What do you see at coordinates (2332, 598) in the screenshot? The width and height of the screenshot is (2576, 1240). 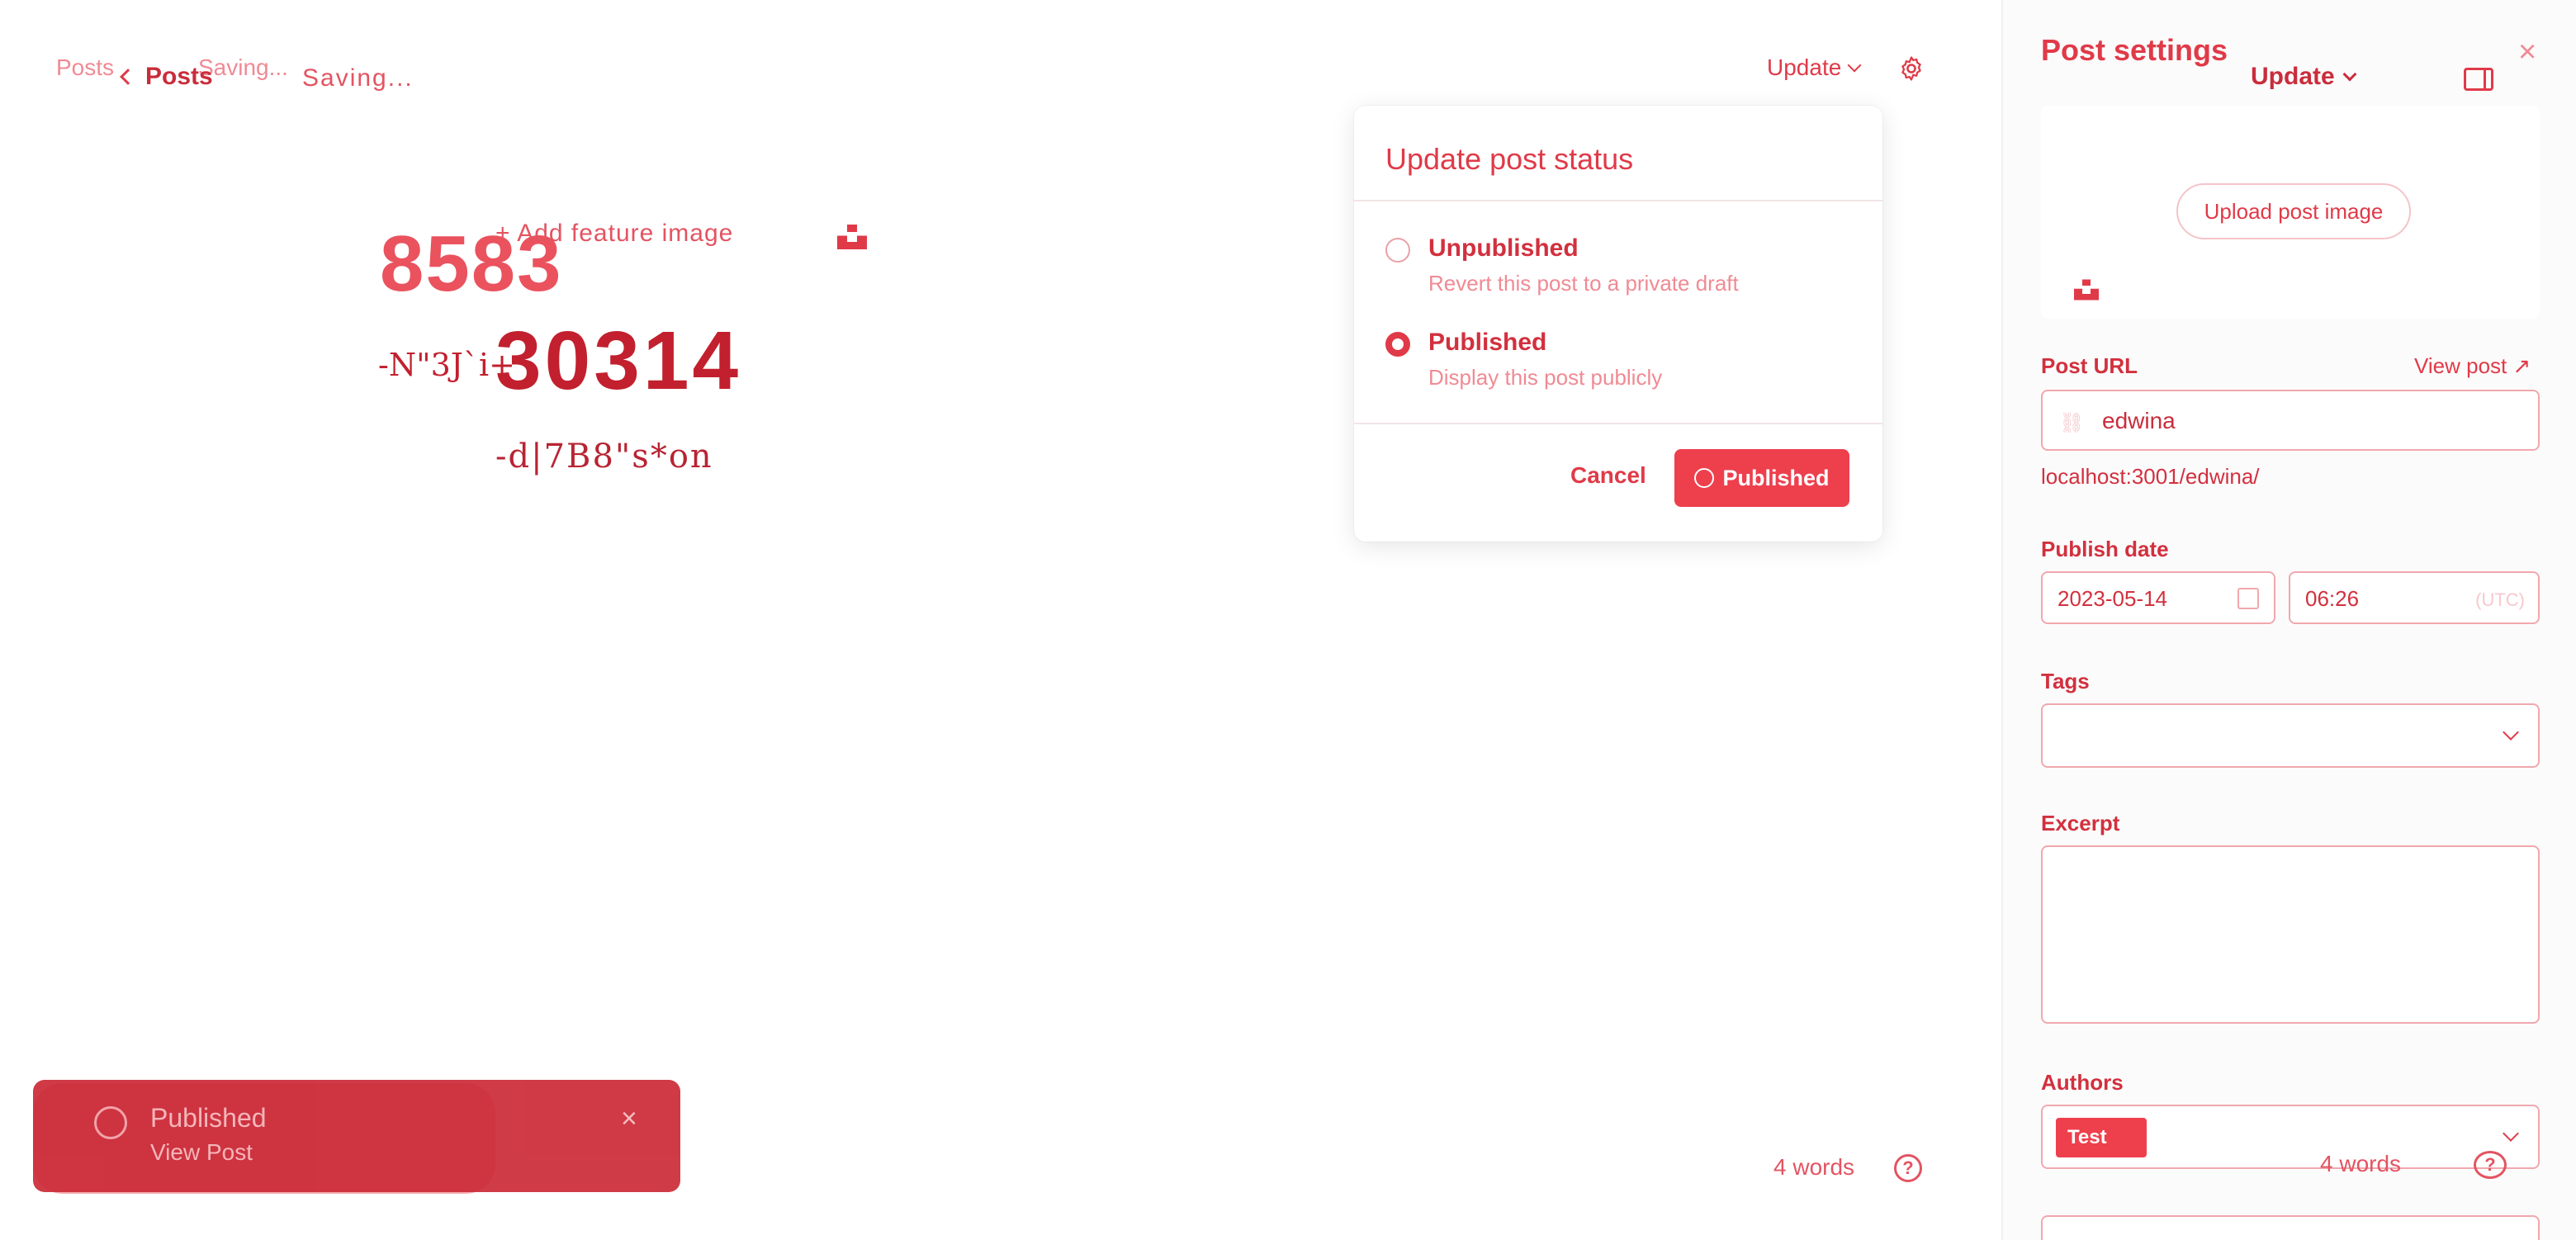 I see `time-value: 06:26` at bounding box center [2332, 598].